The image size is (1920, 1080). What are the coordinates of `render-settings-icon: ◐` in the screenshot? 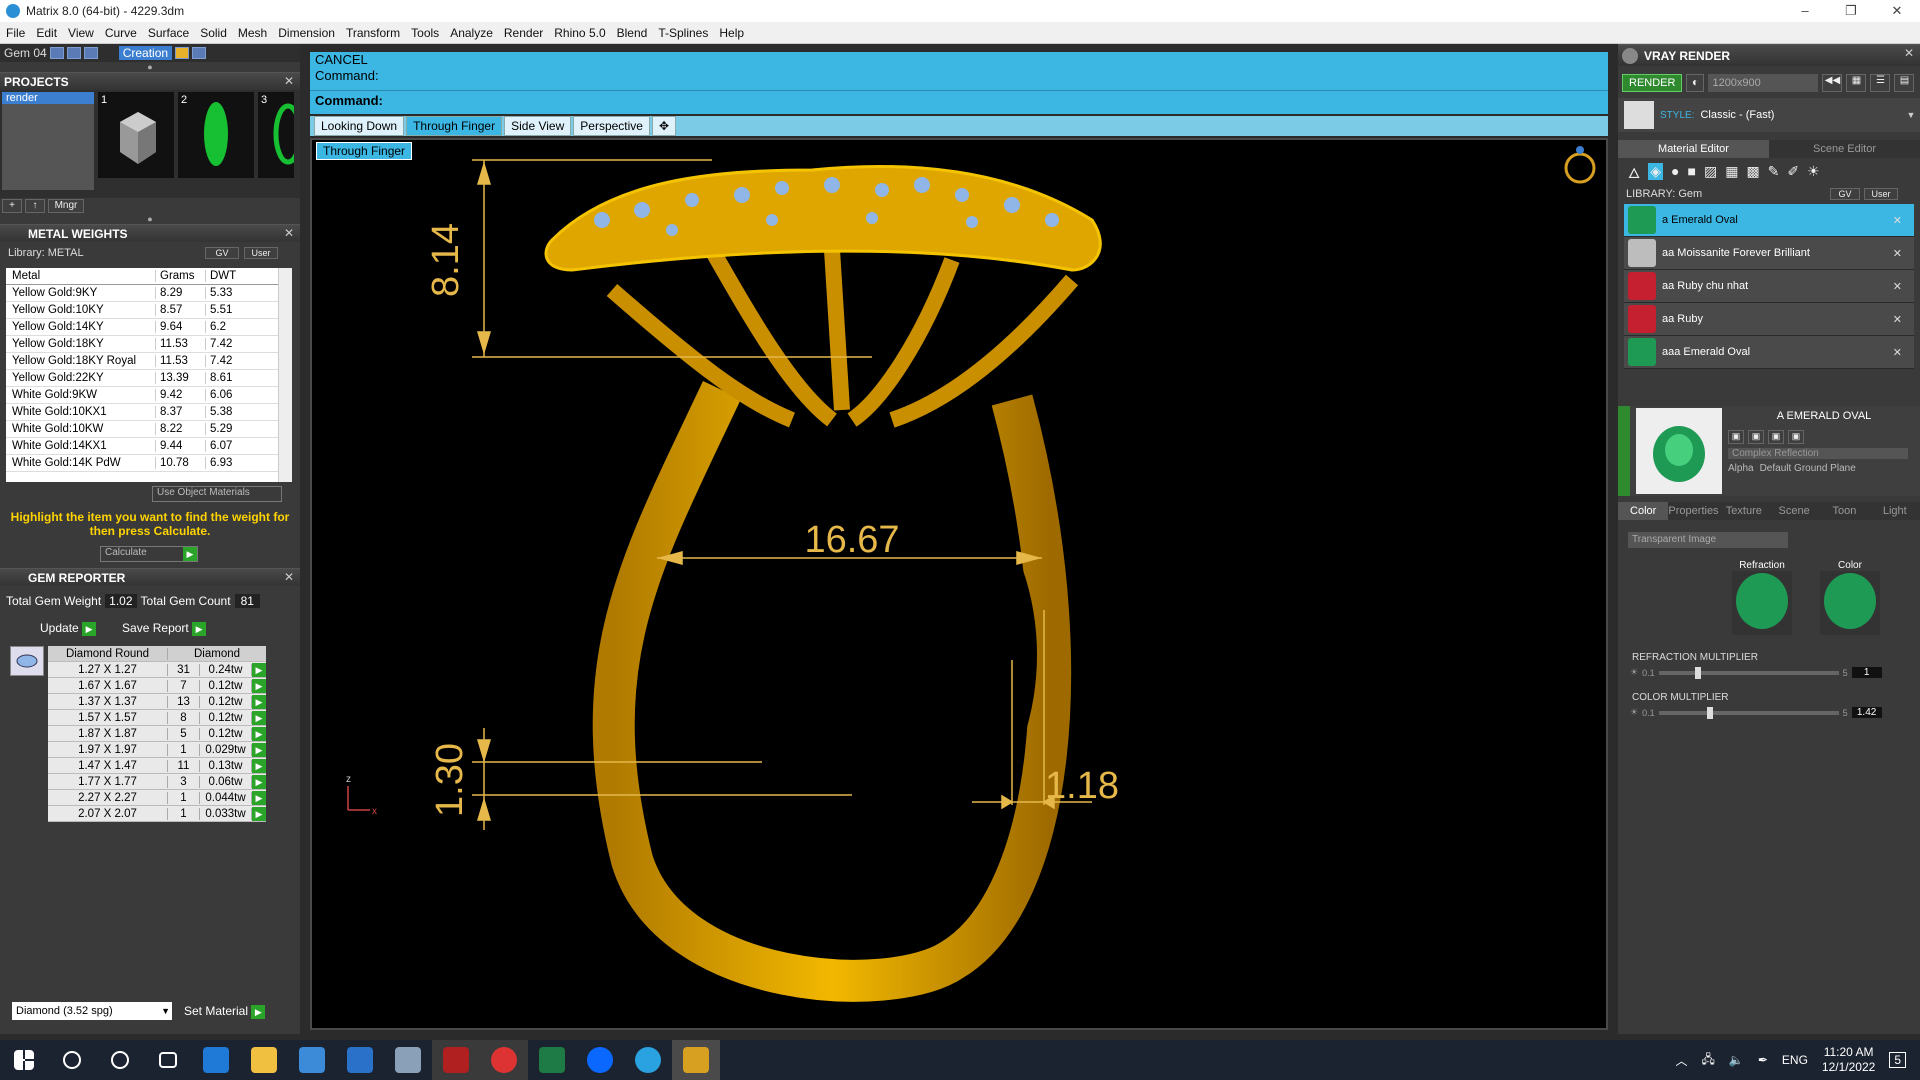 It's located at (1695, 83).